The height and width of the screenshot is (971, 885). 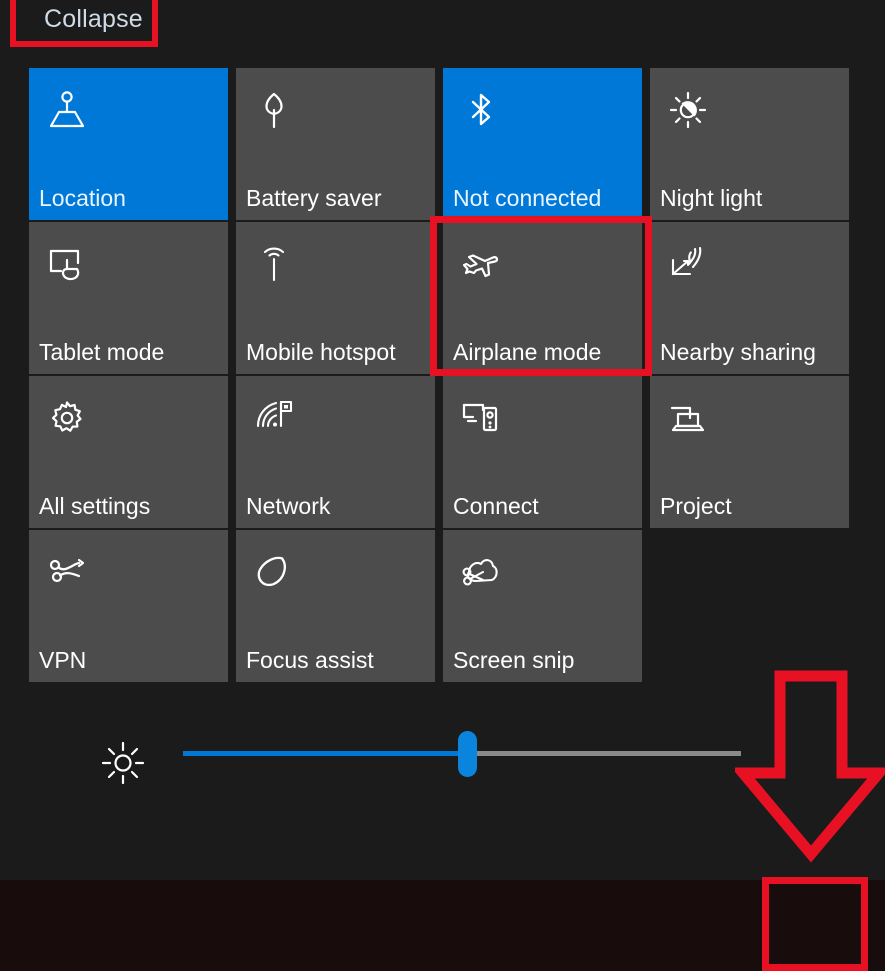 I want to click on night-light-icon, so click(x=688, y=110).